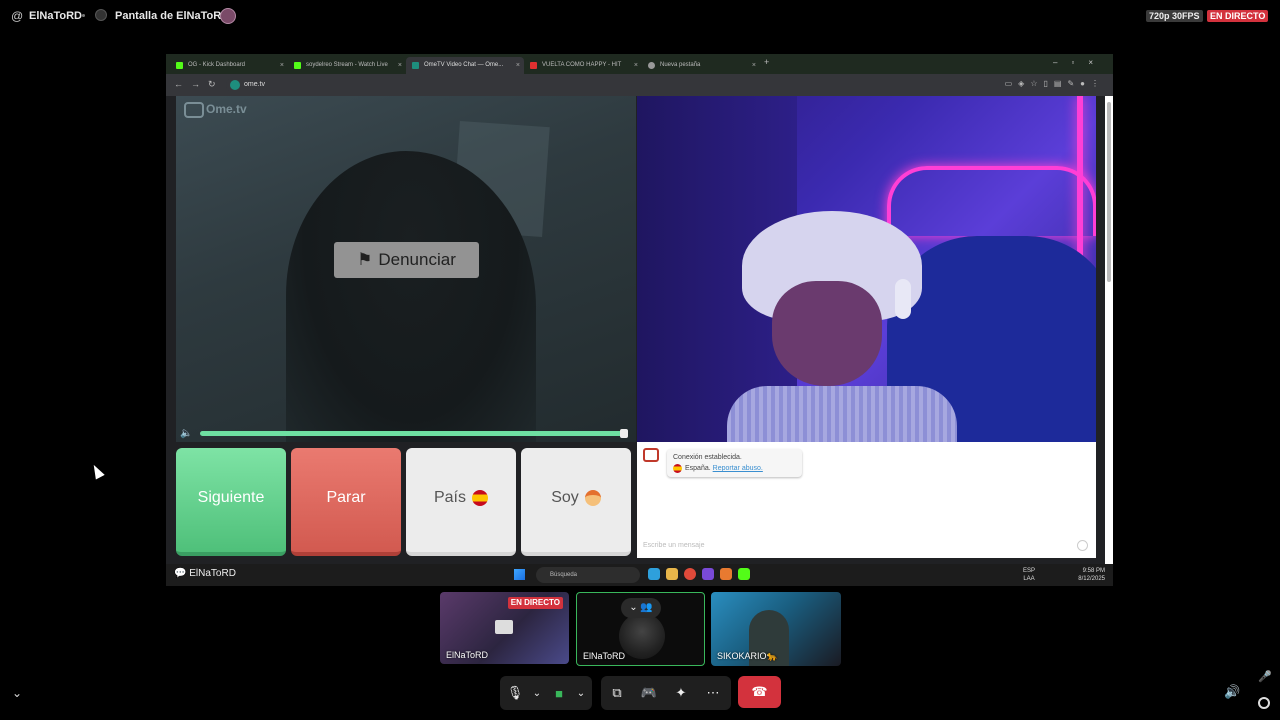 The width and height of the screenshot is (1280, 720). Describe the element at coordinates (690, 574) in the screenshot. I see `chrome-icon` at that location.